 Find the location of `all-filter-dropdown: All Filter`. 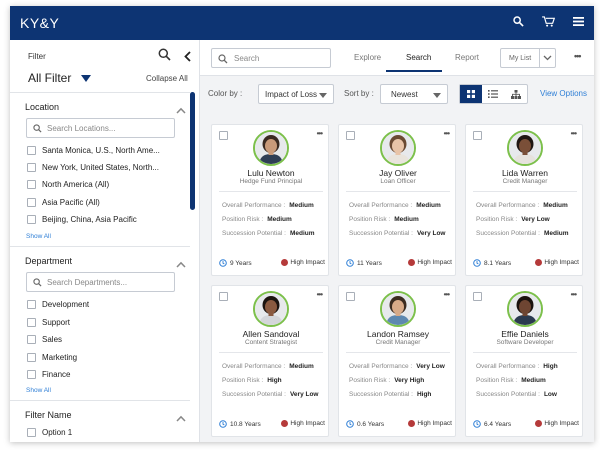

all-filter-dropdown: All Filter is located at coordinates (60, 78).